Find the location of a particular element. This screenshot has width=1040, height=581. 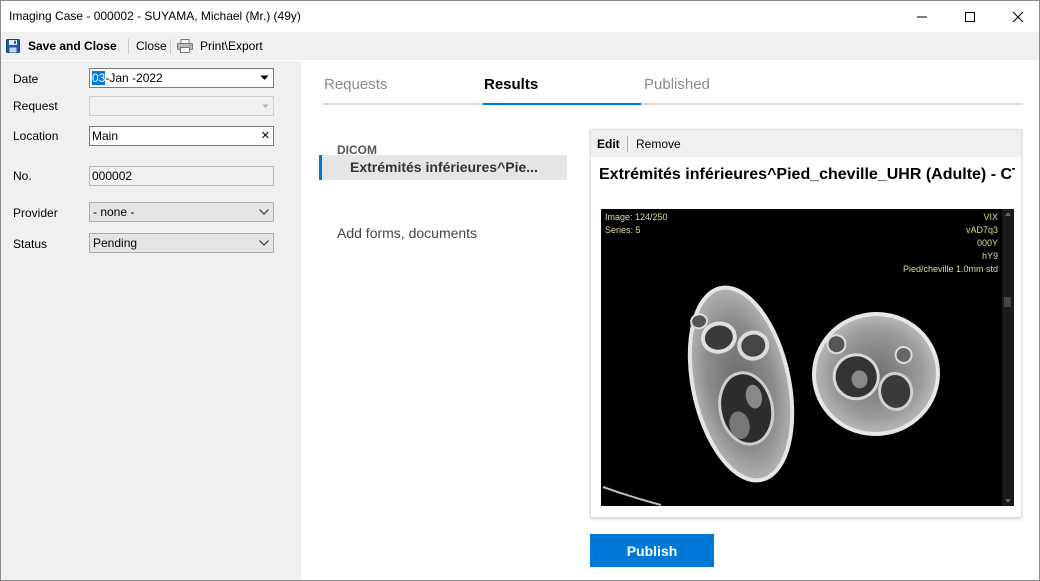

save-and-close-label: Save and Close is located at coordinates (72, 46).